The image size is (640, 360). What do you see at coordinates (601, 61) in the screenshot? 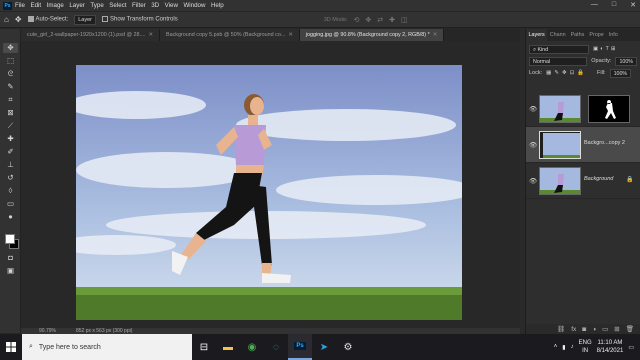
I see `opacity-label: Opacity:` at bounding box center [601, 61].